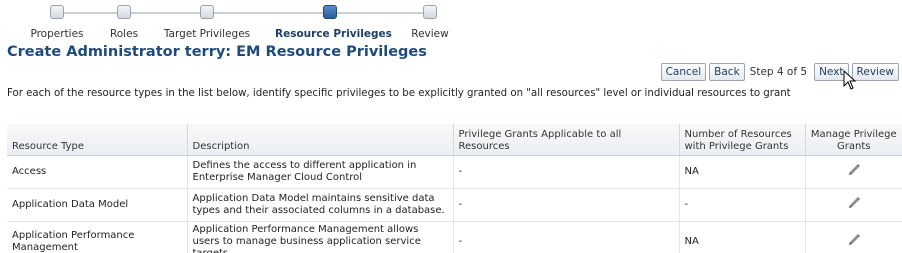 This screenshot has height=253, width=902. What do you see at coordinates (875, 72) in the screenshot?
I see `review-button: Review` at bounding box center [875, 72].